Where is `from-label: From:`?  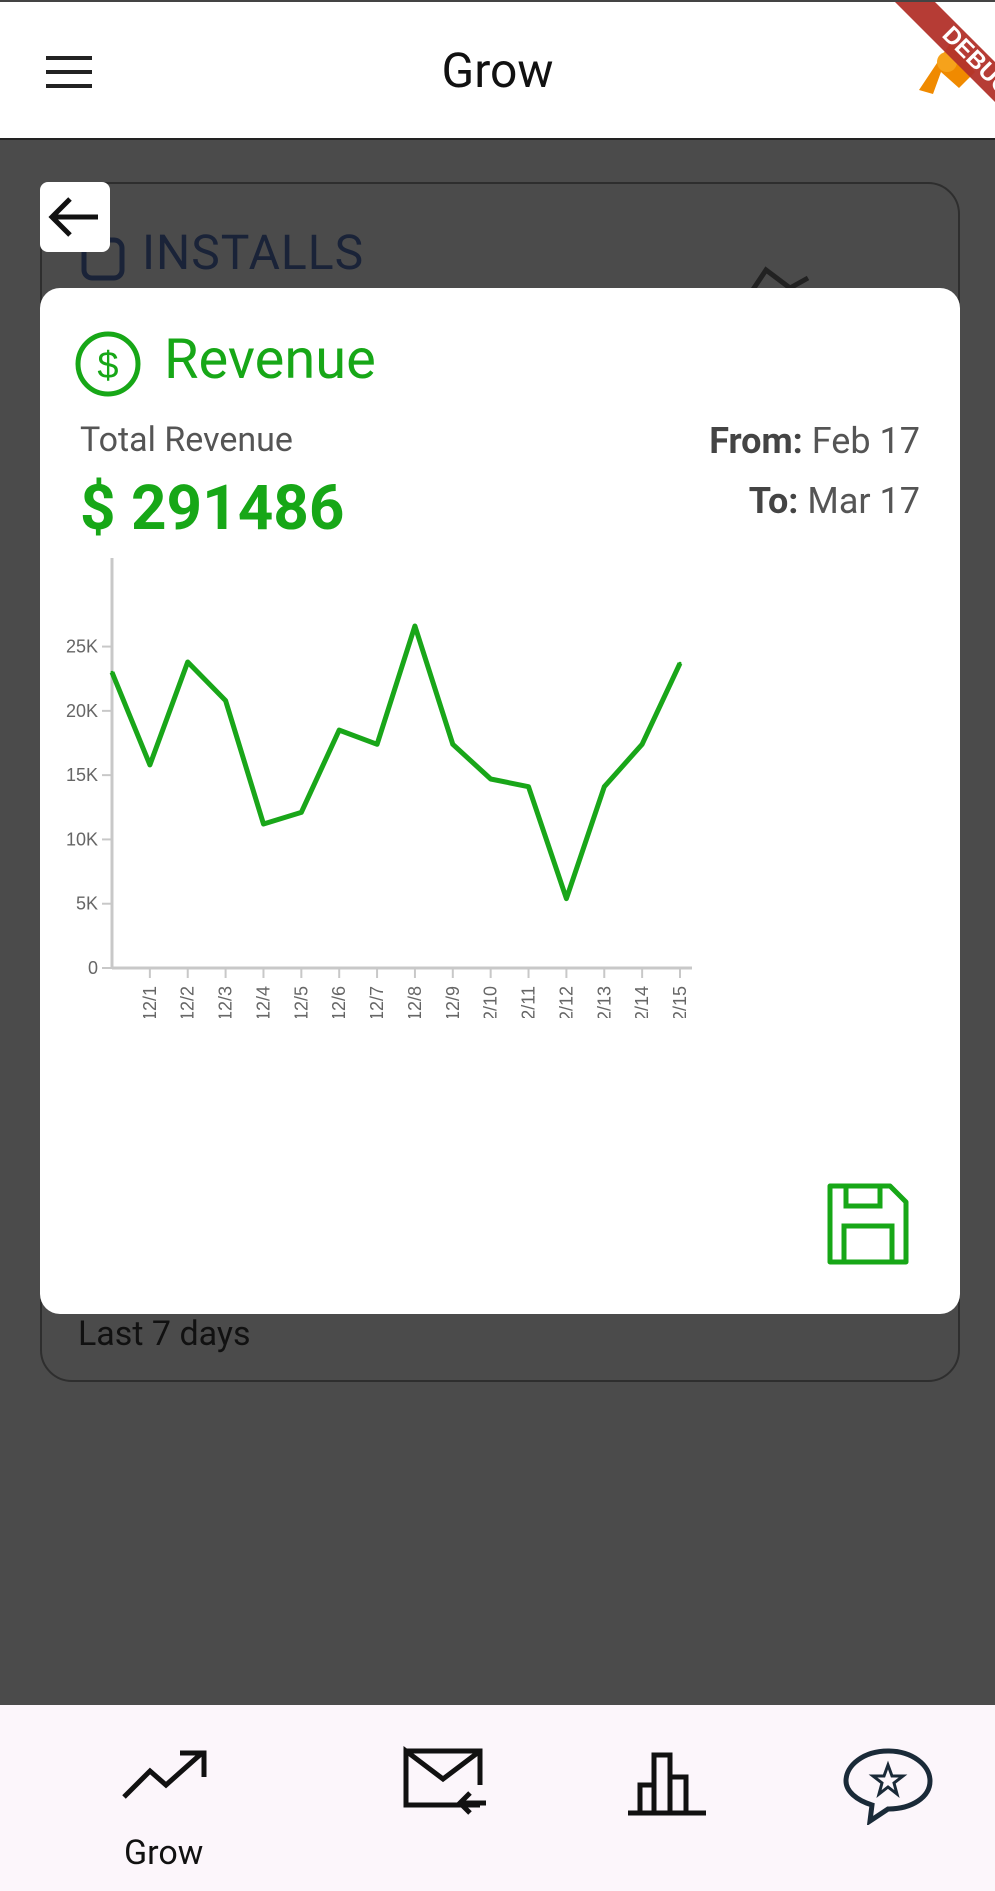
from-label: From: is located at coordinates (756, 441).